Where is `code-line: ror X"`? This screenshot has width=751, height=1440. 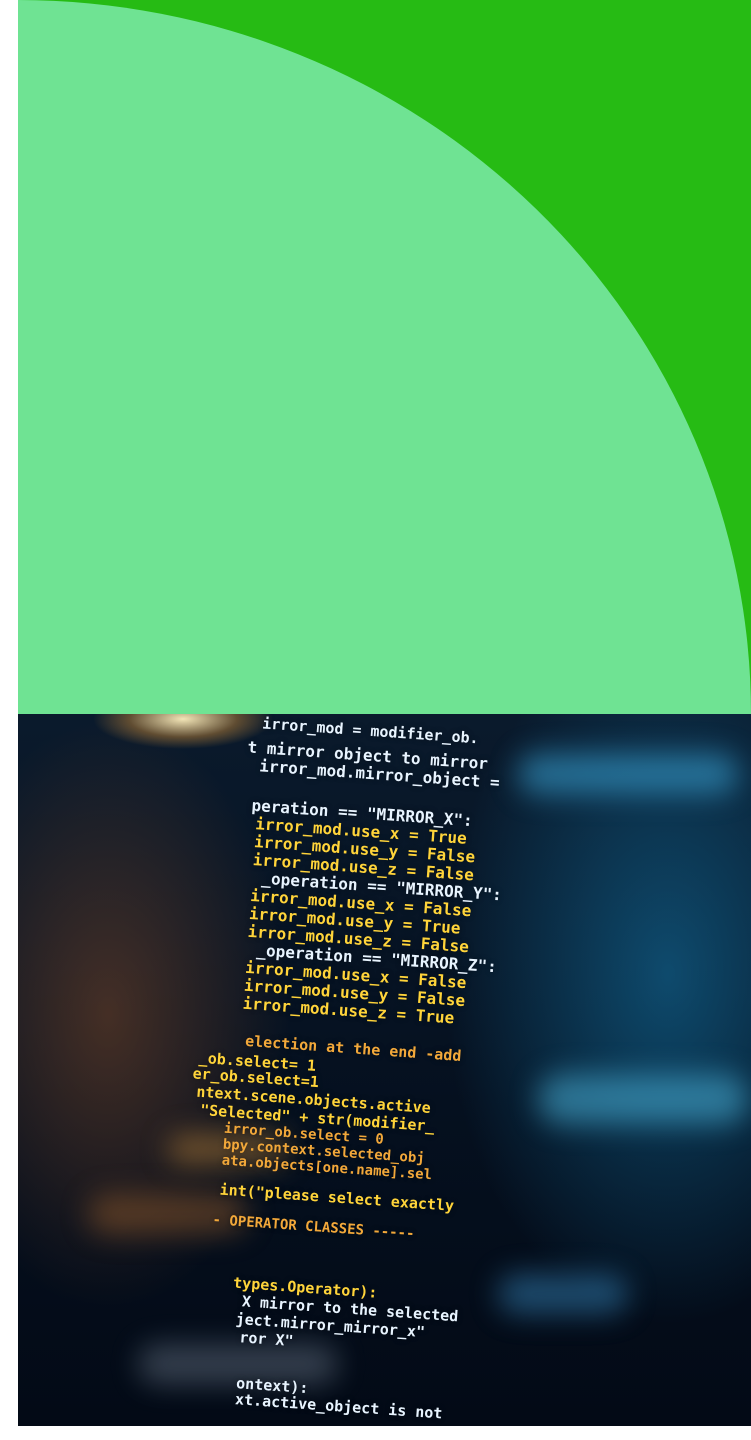 code-line: ror X" is located at coordinates (266, 1339).